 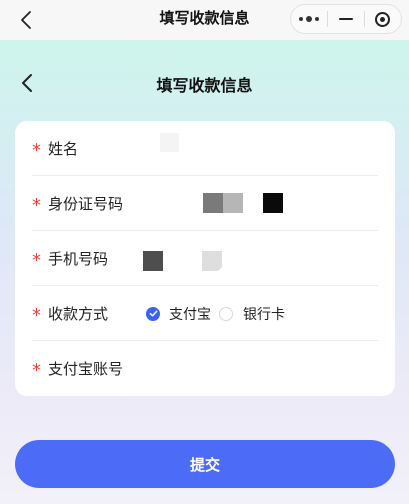 I want to click on mini-program-capsule, so click(x=346, y=19).